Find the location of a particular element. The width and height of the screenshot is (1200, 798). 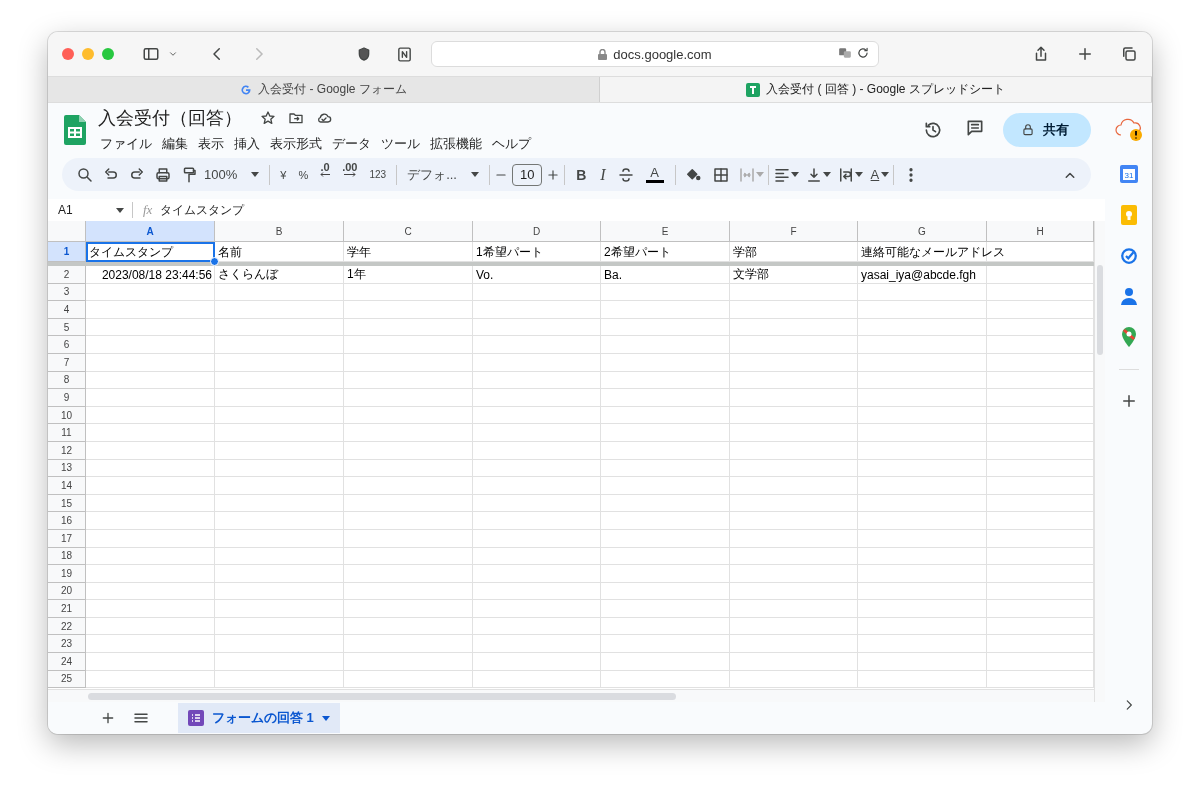

comment-icon is located at coordinates (975, 128).